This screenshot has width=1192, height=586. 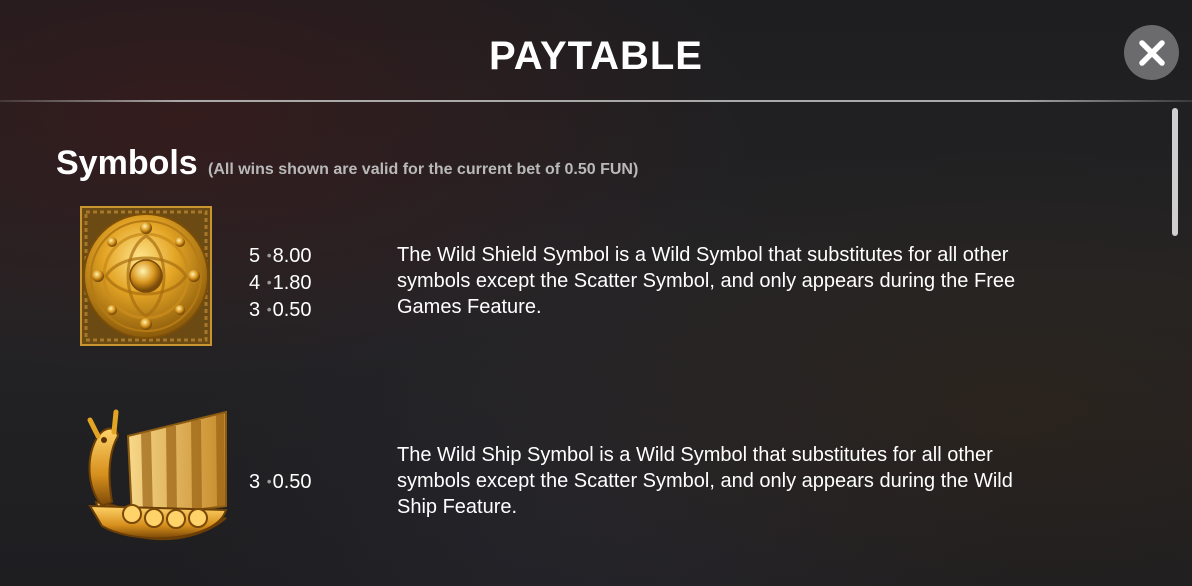 I want to click on header-divider, so click(x=596, y=101).